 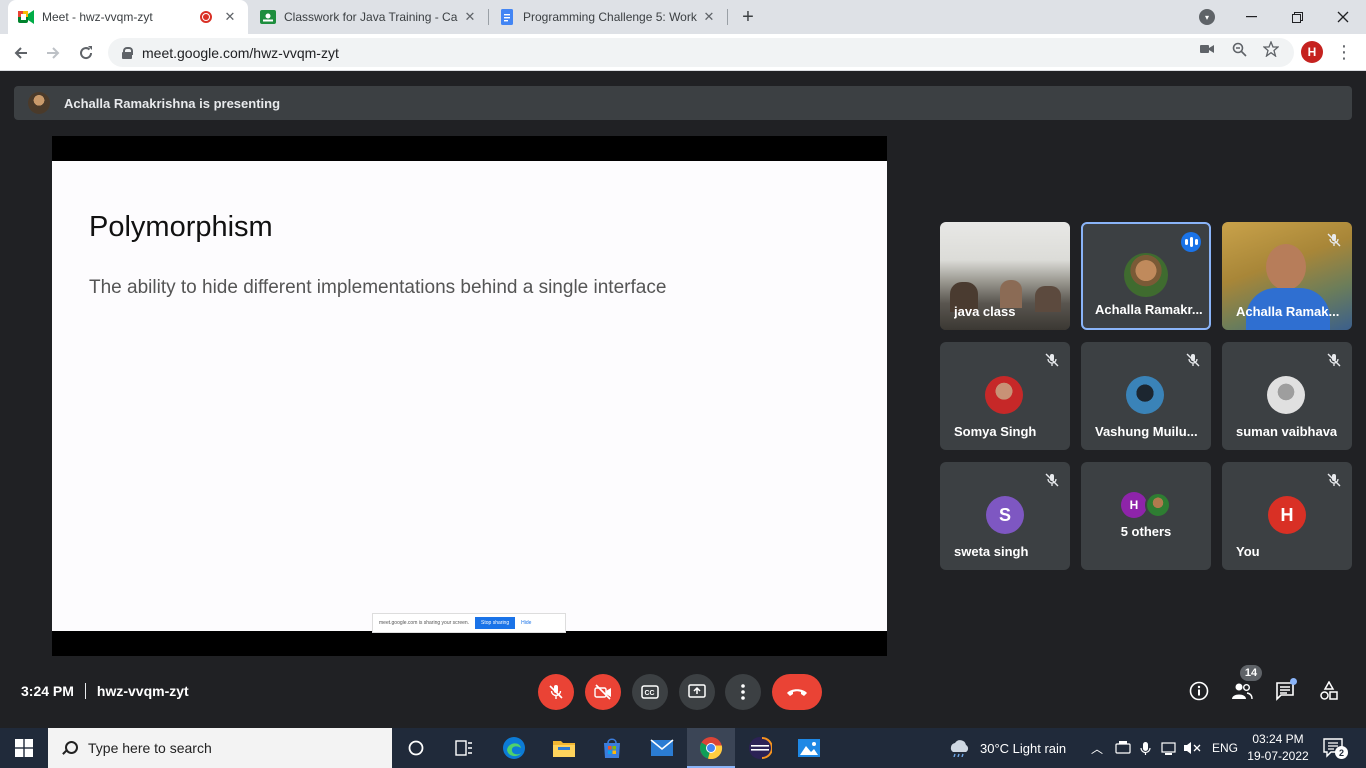 What do you see at coordinates (650, 692) in the screenshot?
I see `captions-button: CC` at bounding box center [650, 692].